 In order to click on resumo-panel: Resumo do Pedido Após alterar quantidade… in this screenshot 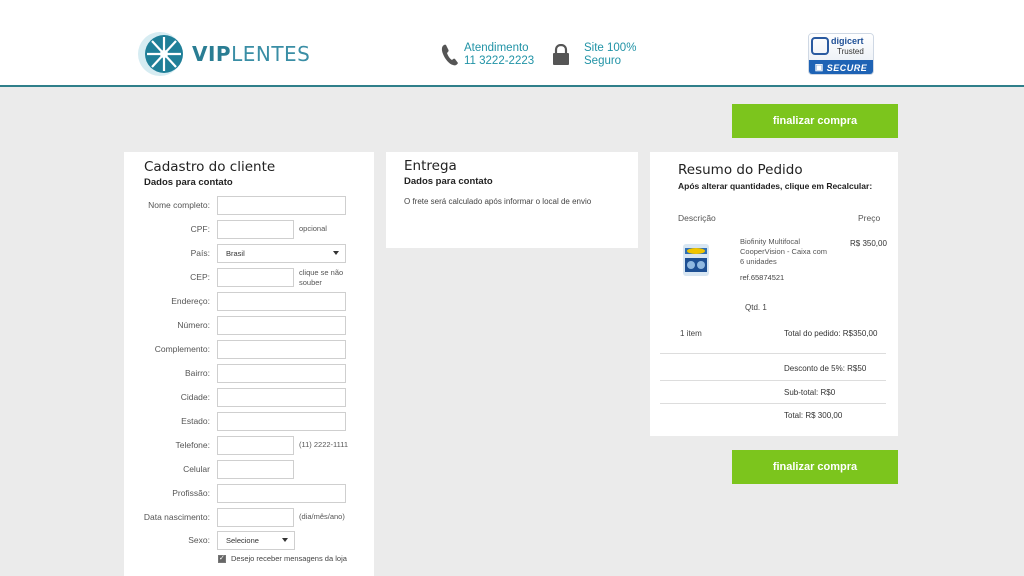, I will do `click(774, 294)`.